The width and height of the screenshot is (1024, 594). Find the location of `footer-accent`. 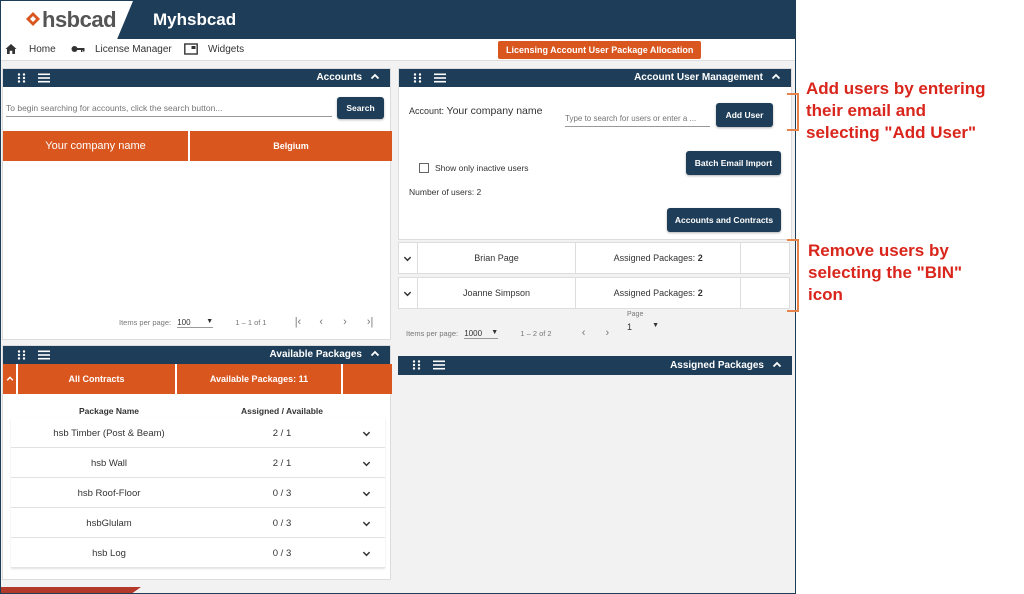

footer-accent is located at coordinates (71, 590).